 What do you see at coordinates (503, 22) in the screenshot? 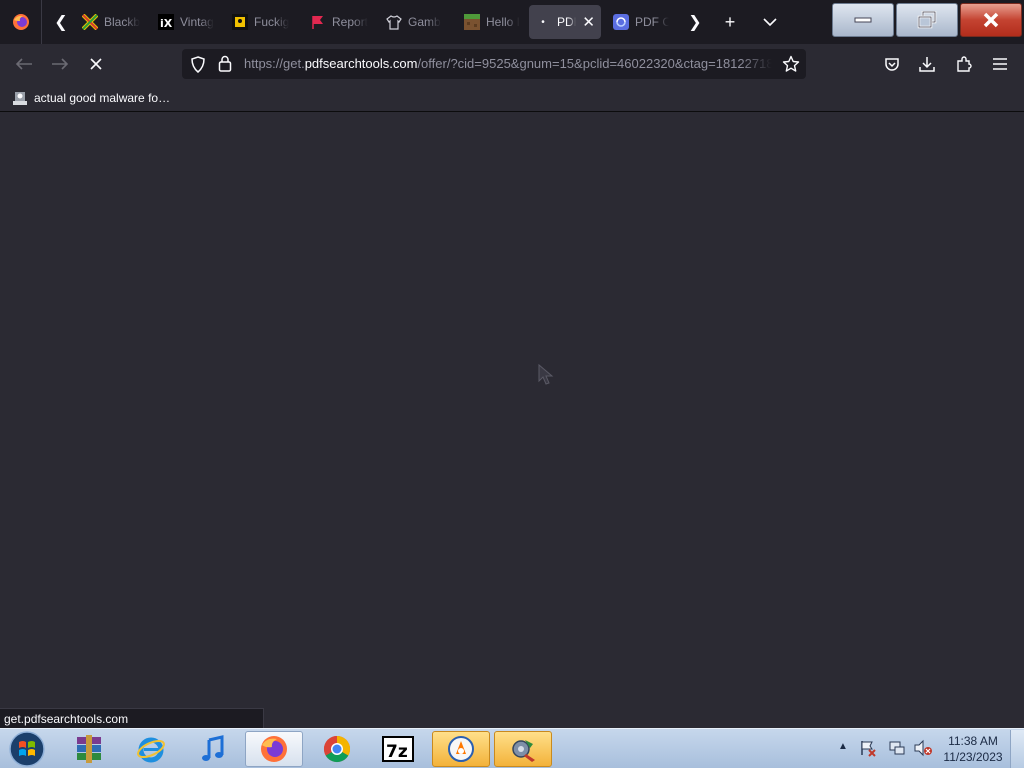
I see `tab-label: Hello I` at bounding box center [503, 22].